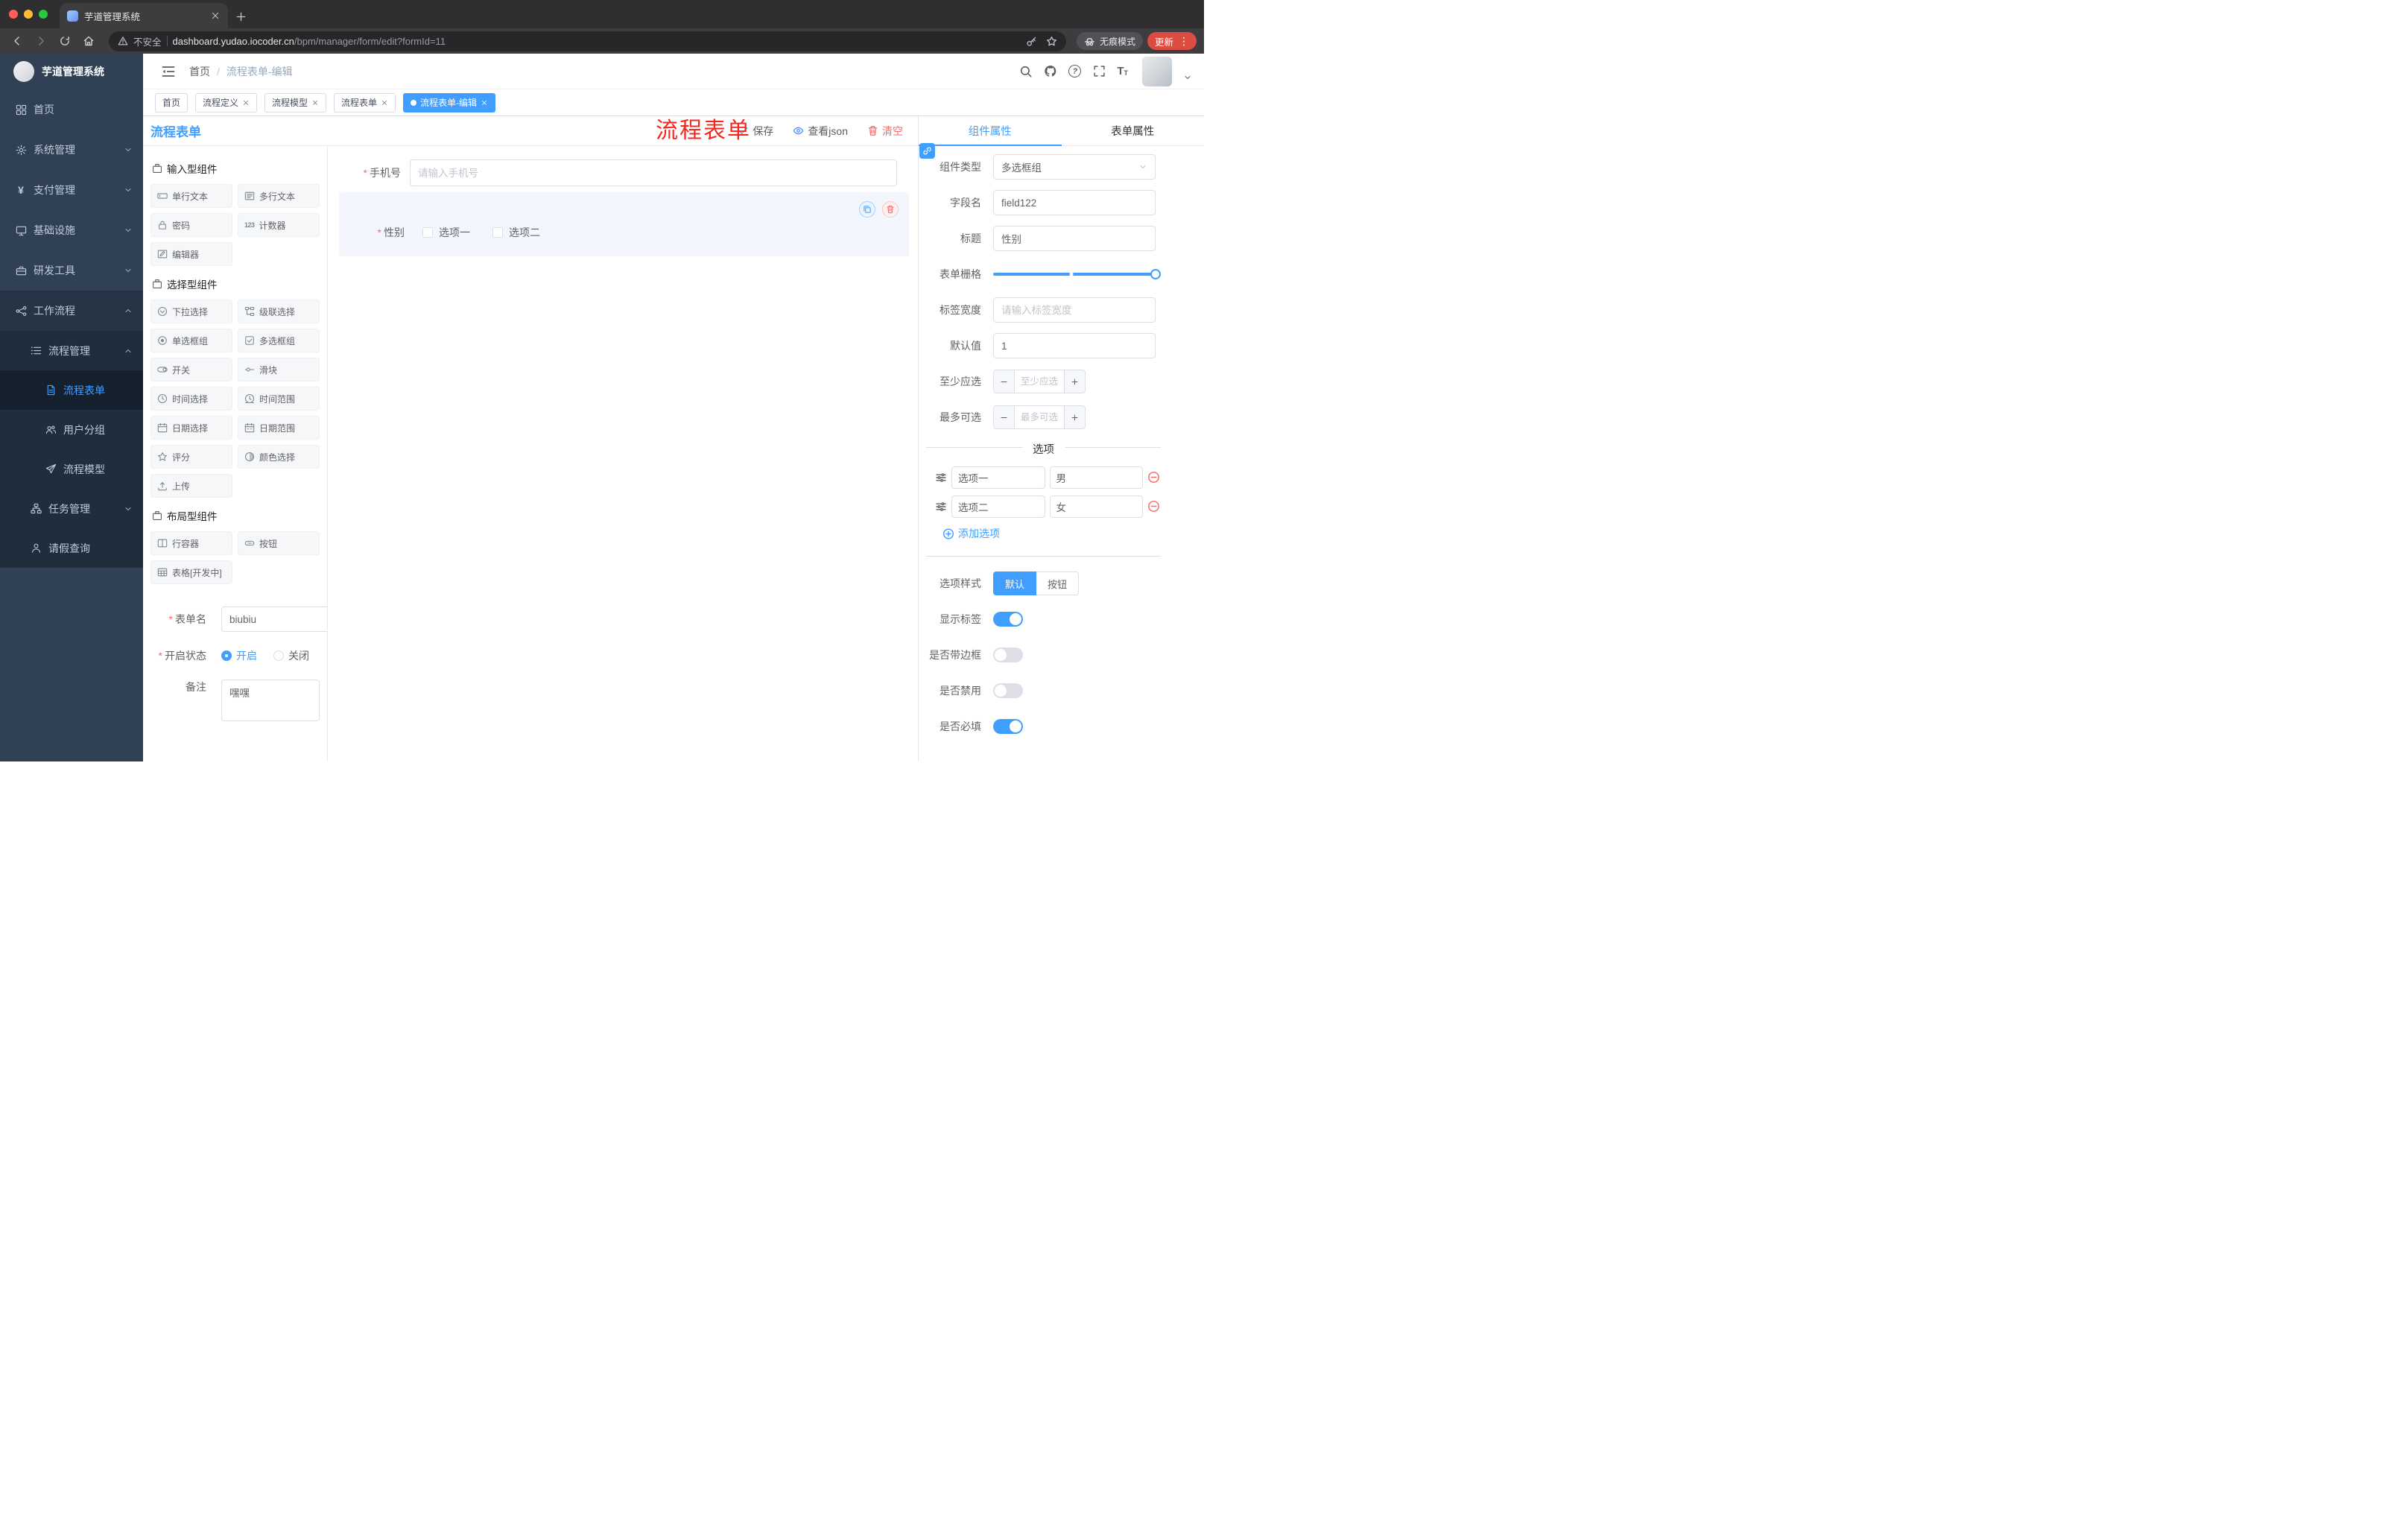 This screenshot has width=2408, height=1523. What do you see at coordinates (295, 102) in the screenshot?
I see `tag-process-model: 流程模型` at bounding box center [295, 102].